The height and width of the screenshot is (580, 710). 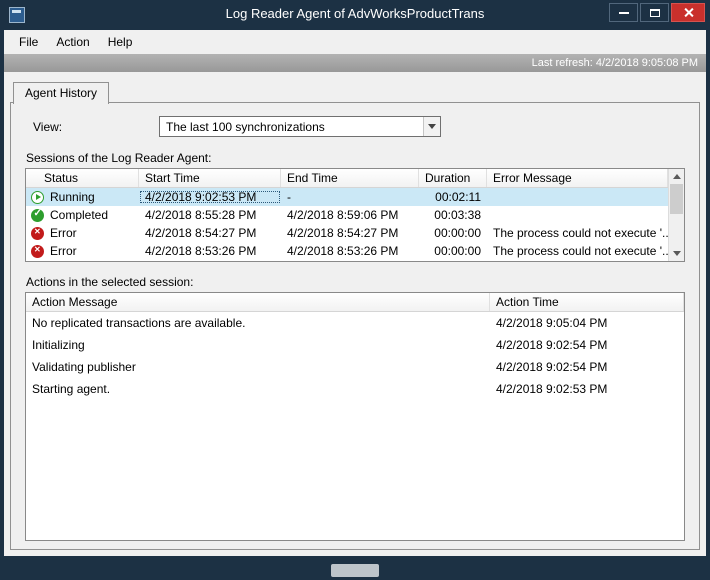 I want to click on window-controls, so click(x=656, y=12).